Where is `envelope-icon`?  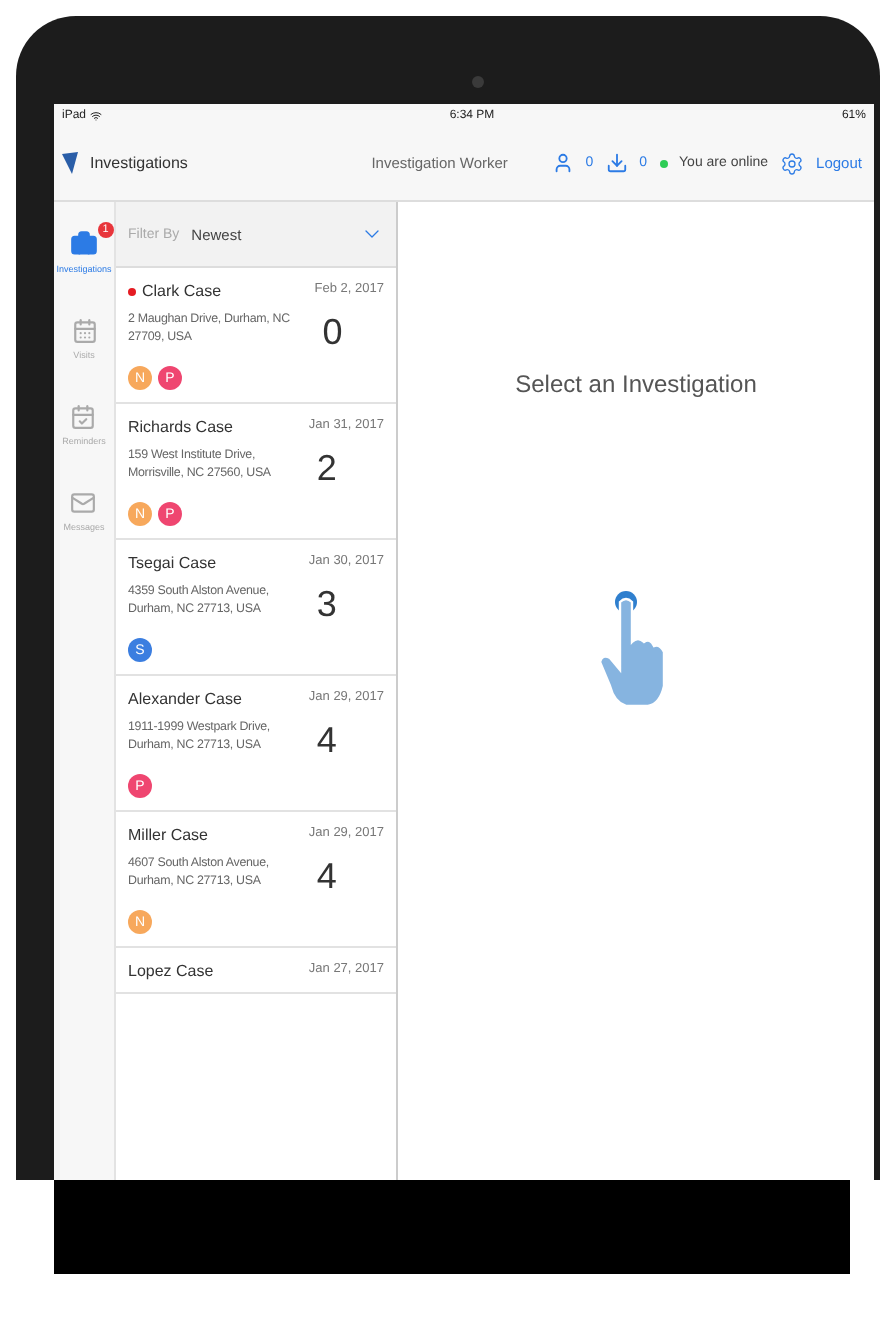 envelope-icon is located at coordinates (83, 503).